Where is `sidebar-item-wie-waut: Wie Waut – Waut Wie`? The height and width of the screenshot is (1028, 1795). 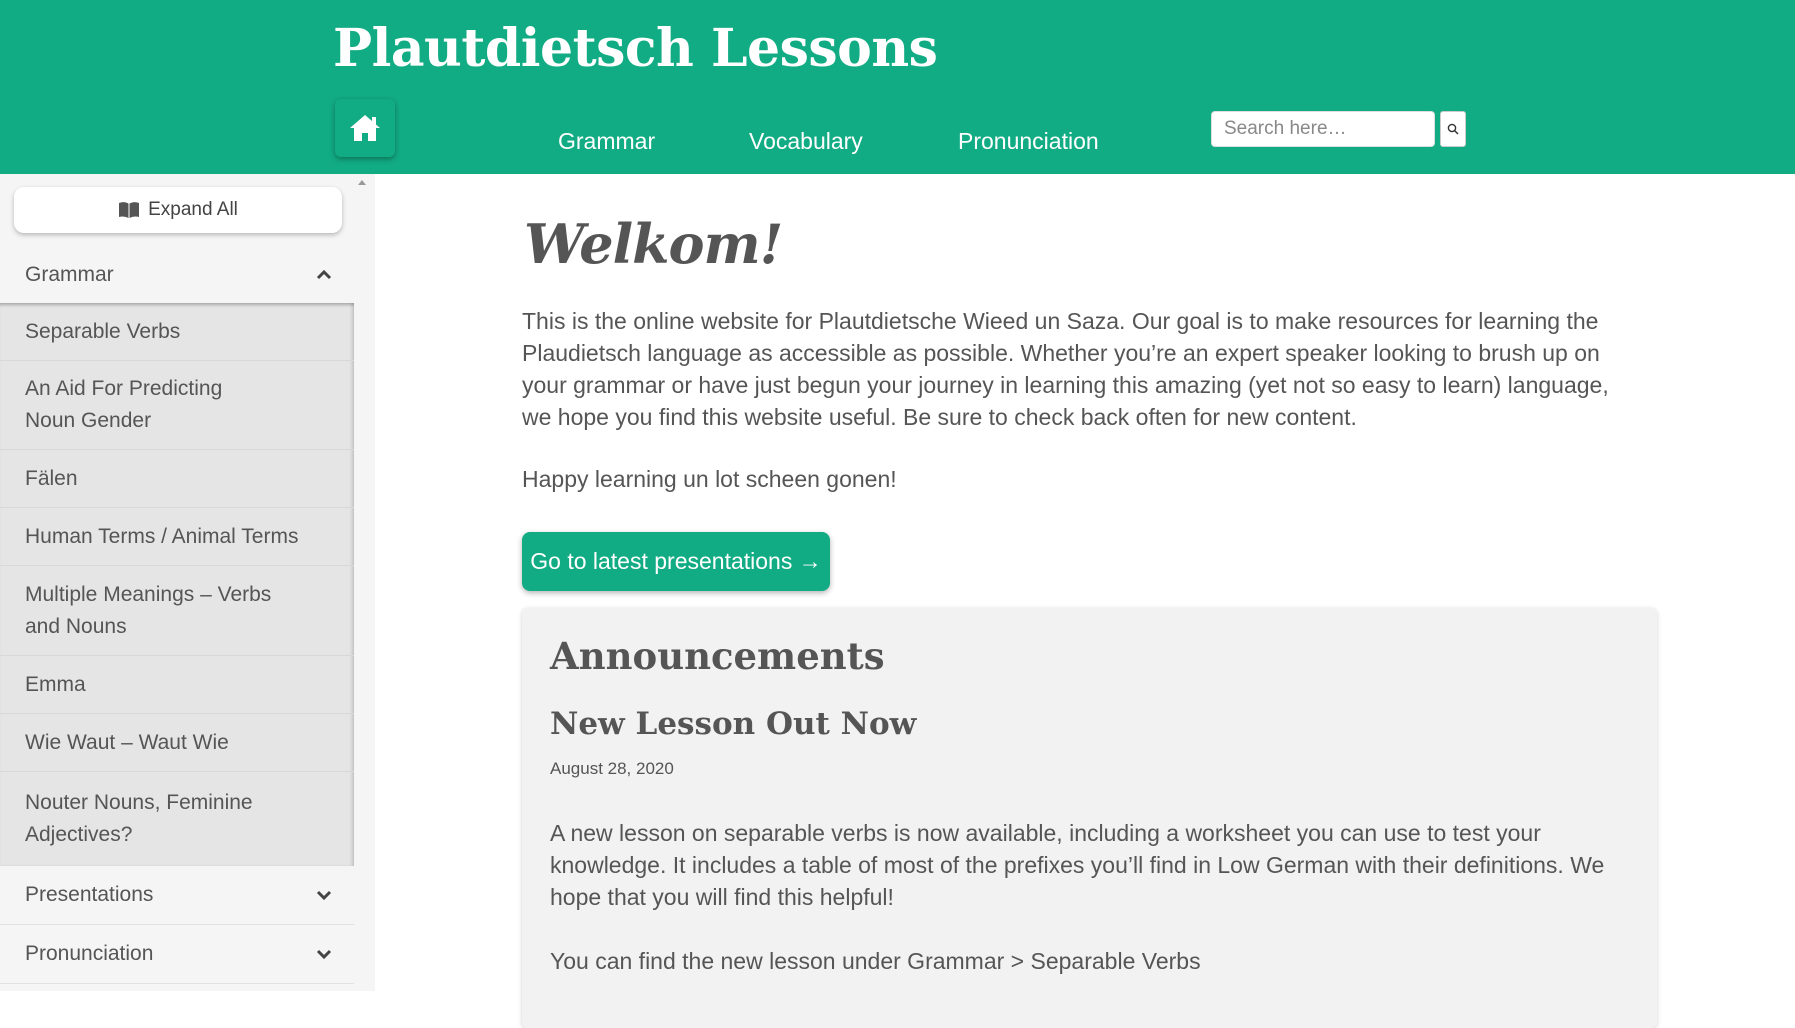 sidebar-item-wie-waut: Wie Waut – Waut Wie is located at coordinates (177, 743).